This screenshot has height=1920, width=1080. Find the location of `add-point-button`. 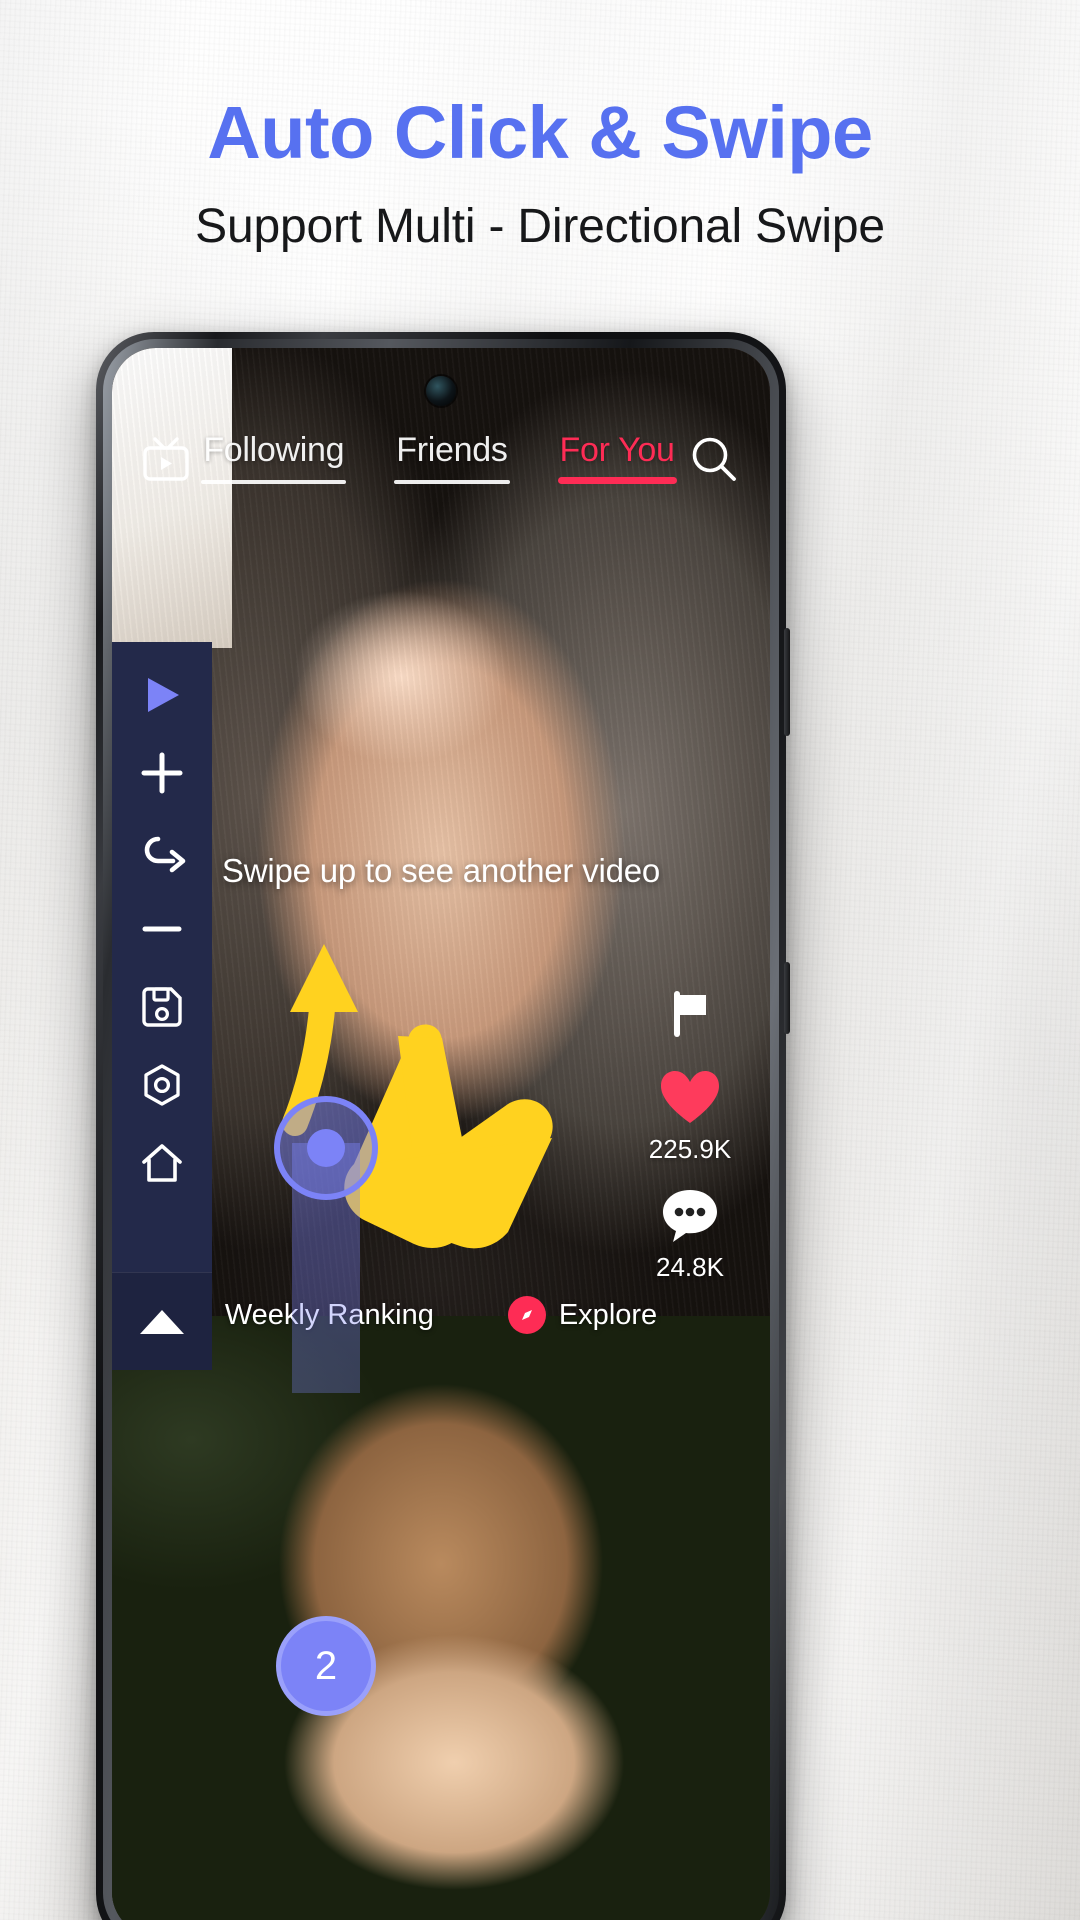

add-point-button is located at coordinates (162, 773).